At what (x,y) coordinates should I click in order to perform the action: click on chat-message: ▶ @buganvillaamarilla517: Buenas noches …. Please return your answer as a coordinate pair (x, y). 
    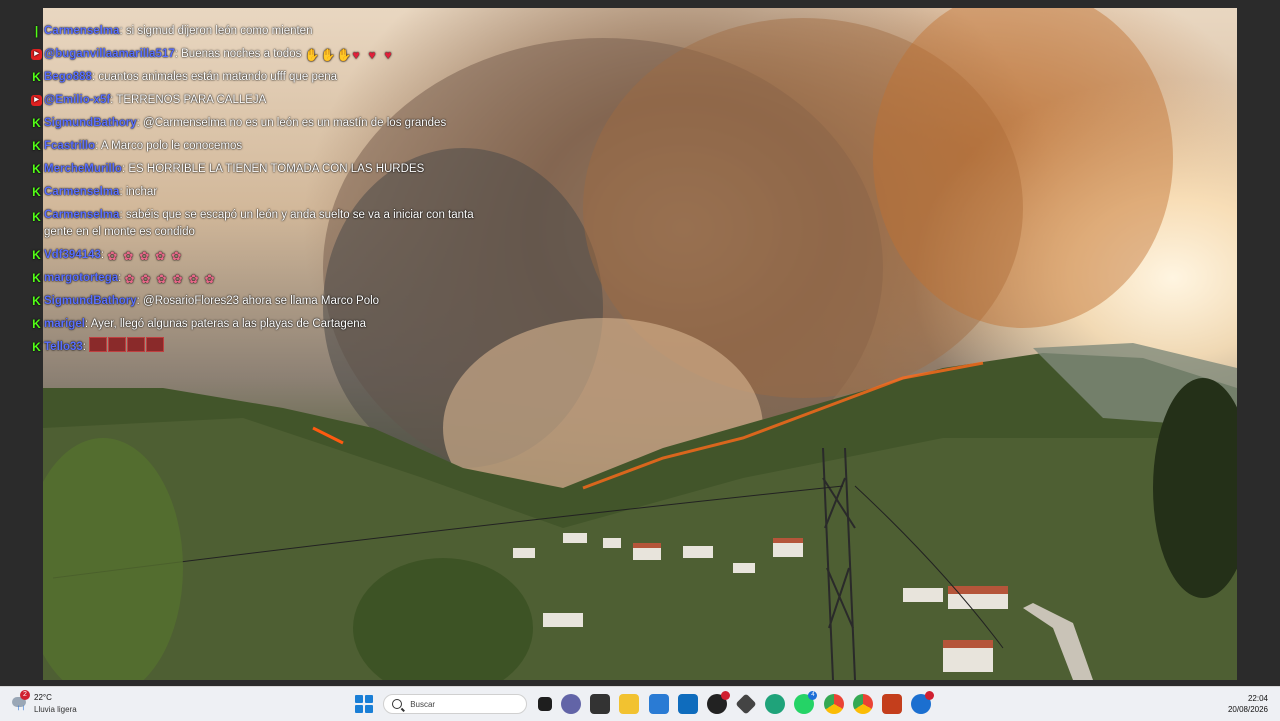
    Looking at the image, I should click on (258, 54).